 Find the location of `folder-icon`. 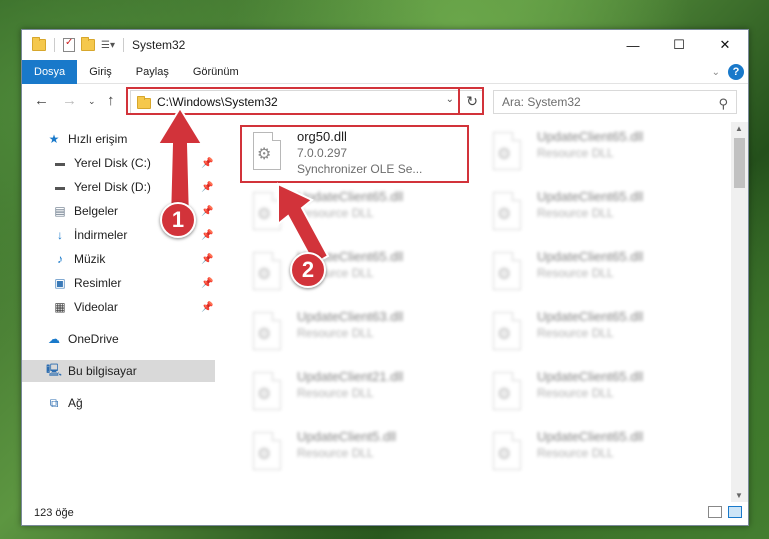

folder-icon is located at coordinates (39, 44).